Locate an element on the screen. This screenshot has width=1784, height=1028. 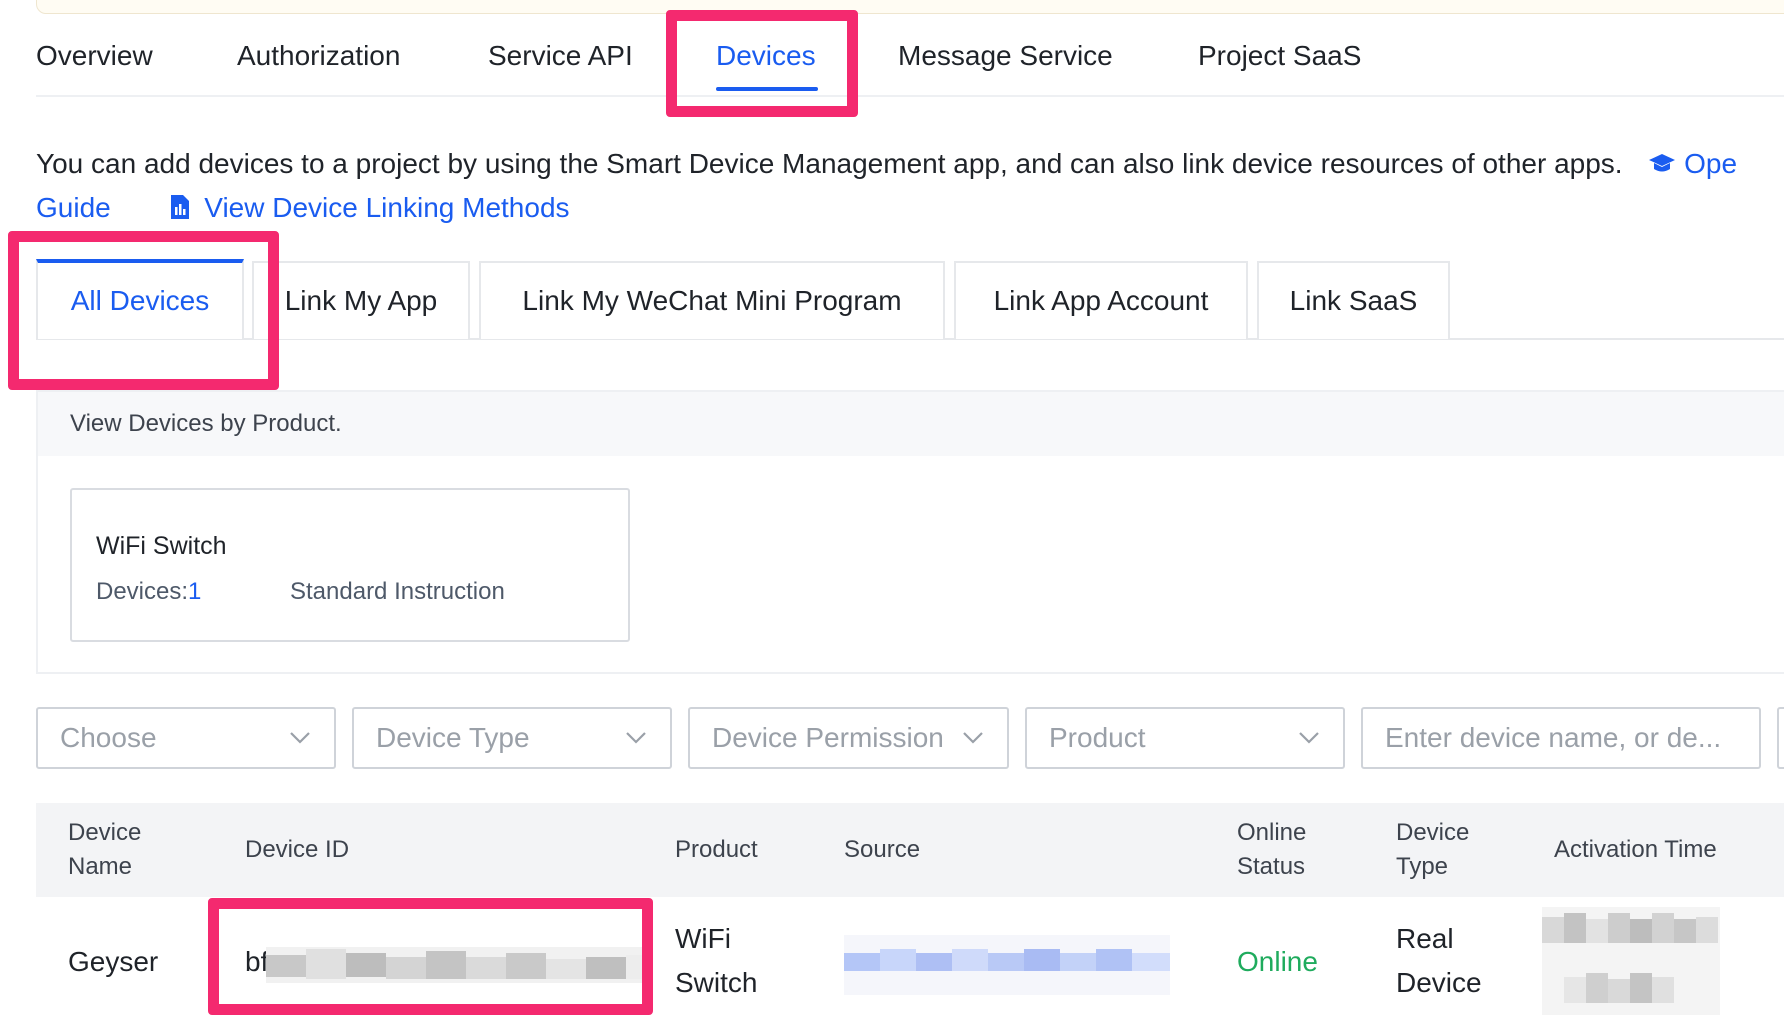
tab-authorization: Authorization is located at coordinates (318, 56).